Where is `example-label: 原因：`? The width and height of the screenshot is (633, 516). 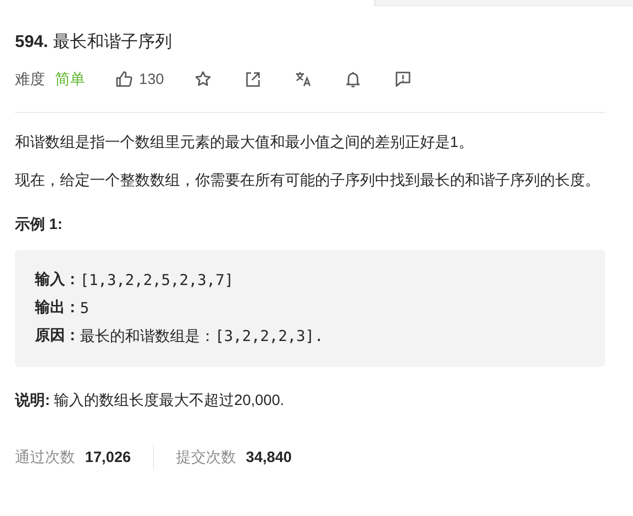 example-label: 原因： is located at coordinates (57, 336).